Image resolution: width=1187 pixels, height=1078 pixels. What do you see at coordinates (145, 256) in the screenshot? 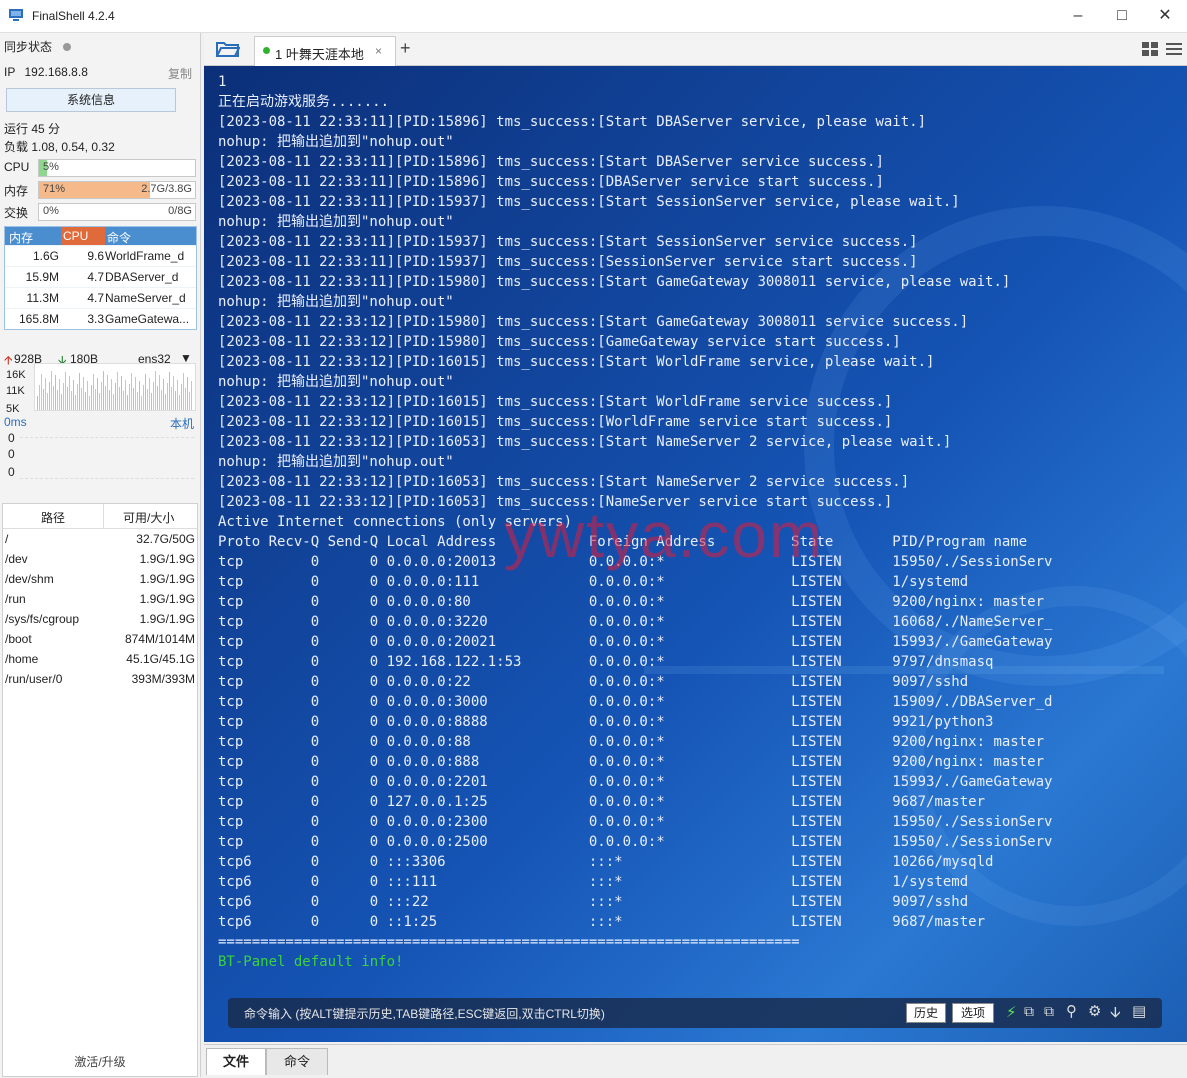
I see `process-cmd: WorldFrame_d` at bounding box center [145, 256].